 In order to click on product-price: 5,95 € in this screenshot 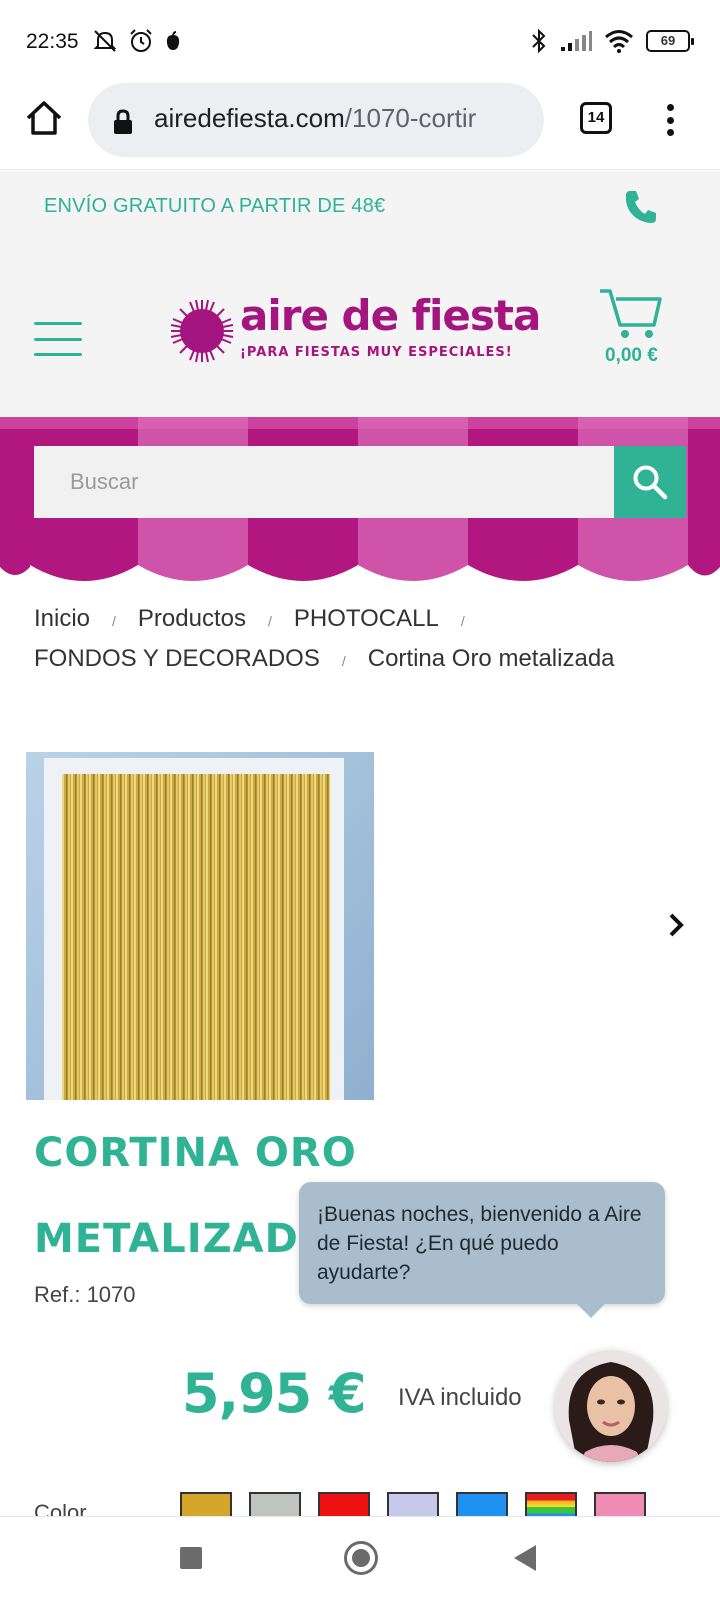, I will do `click(274, 1393)`.